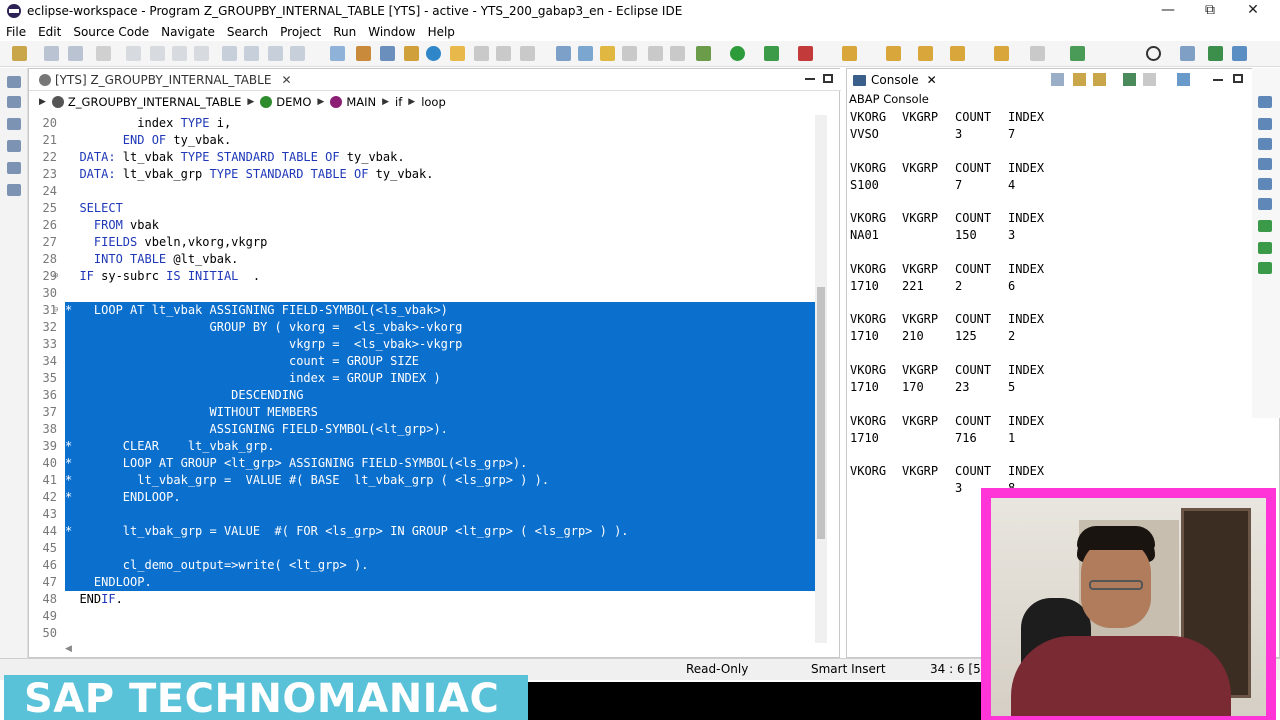 Image resolution: width=1280 pixels, height=720 pixels. Describe the element at coordinates (435, 650) in the screenshot. I see `horizontal-scrollbar: ◀` at that location.